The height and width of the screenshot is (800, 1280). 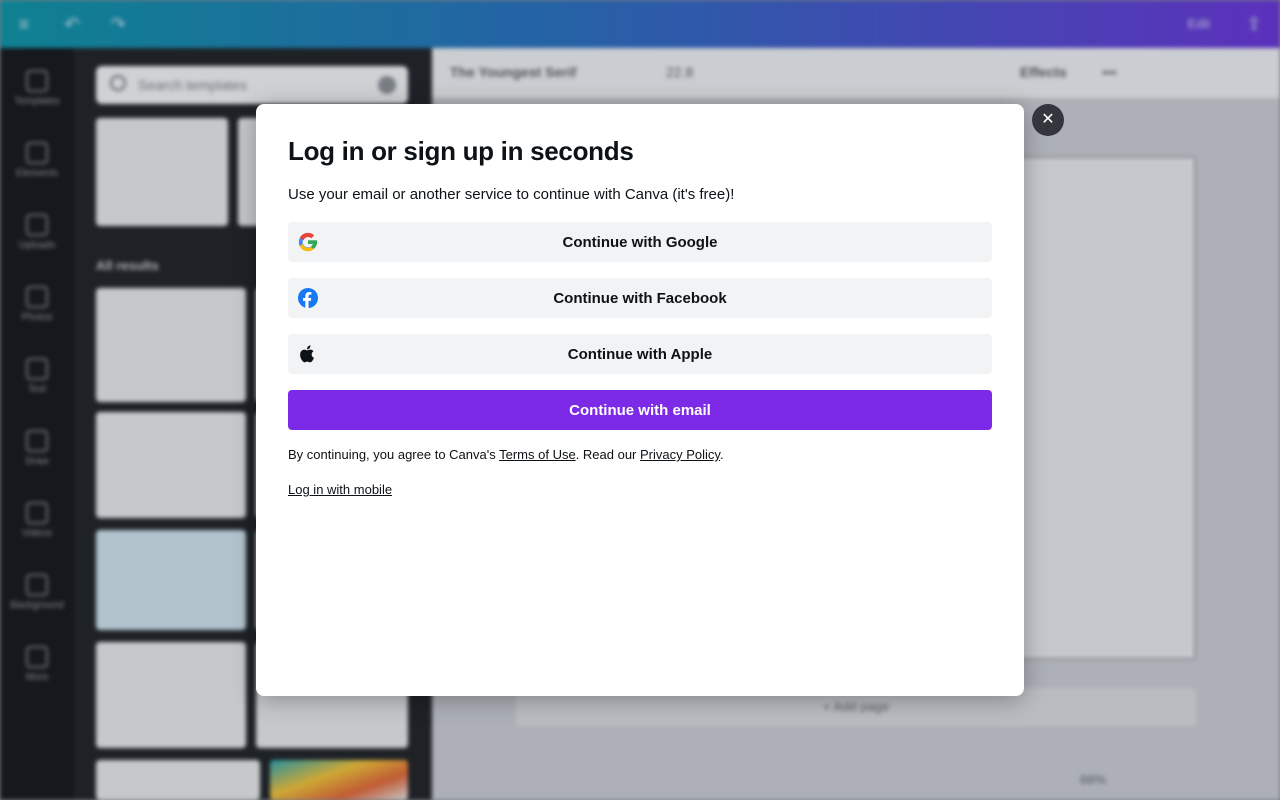 I want to click on continue-with-facebook-button: Continue with Facebook, so click(x=640, y=298).